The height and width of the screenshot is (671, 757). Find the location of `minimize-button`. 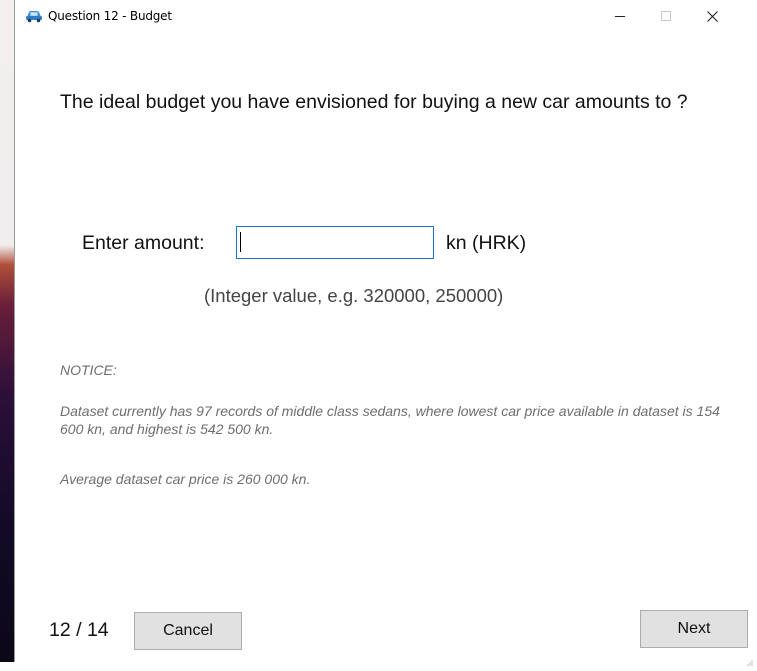

minimize-button is located at coordinates (620, 16).